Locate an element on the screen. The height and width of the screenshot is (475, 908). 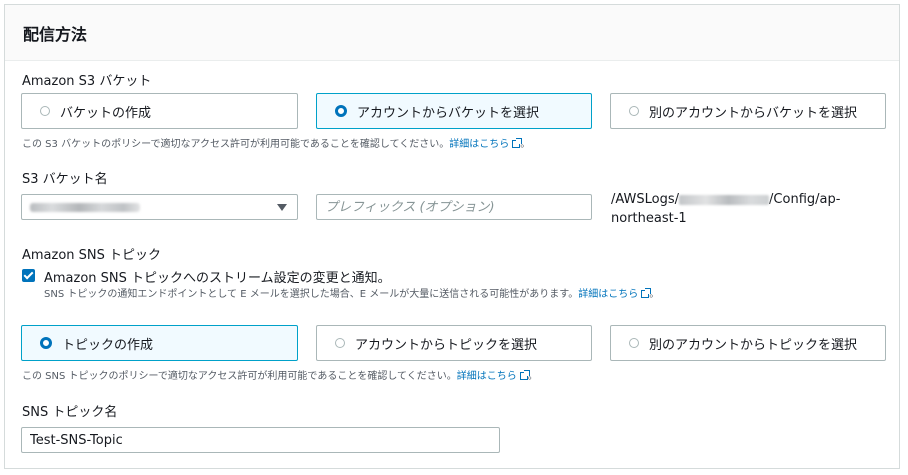
s3-learn-more-link: 詳細はこちら is located at coordinates (486, 144).